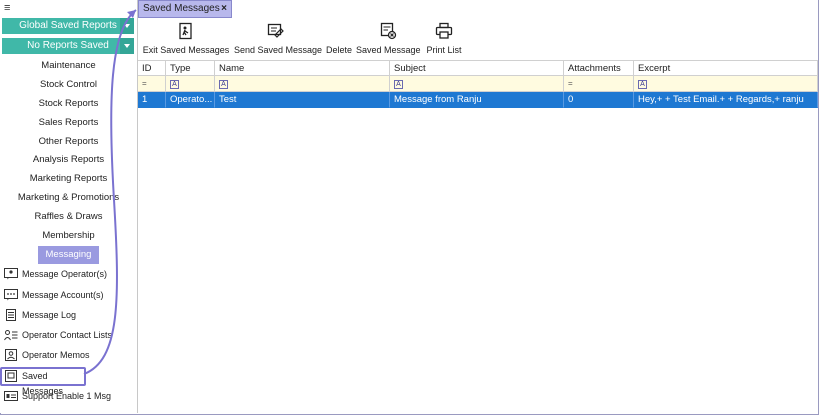 The width and height of the screenshot is (819, 415). What do you see at coordinates (68, 160) in the screenshot?
I see `nav-analysis-reports: Analysis Reports` at bounding box center [68, 160].